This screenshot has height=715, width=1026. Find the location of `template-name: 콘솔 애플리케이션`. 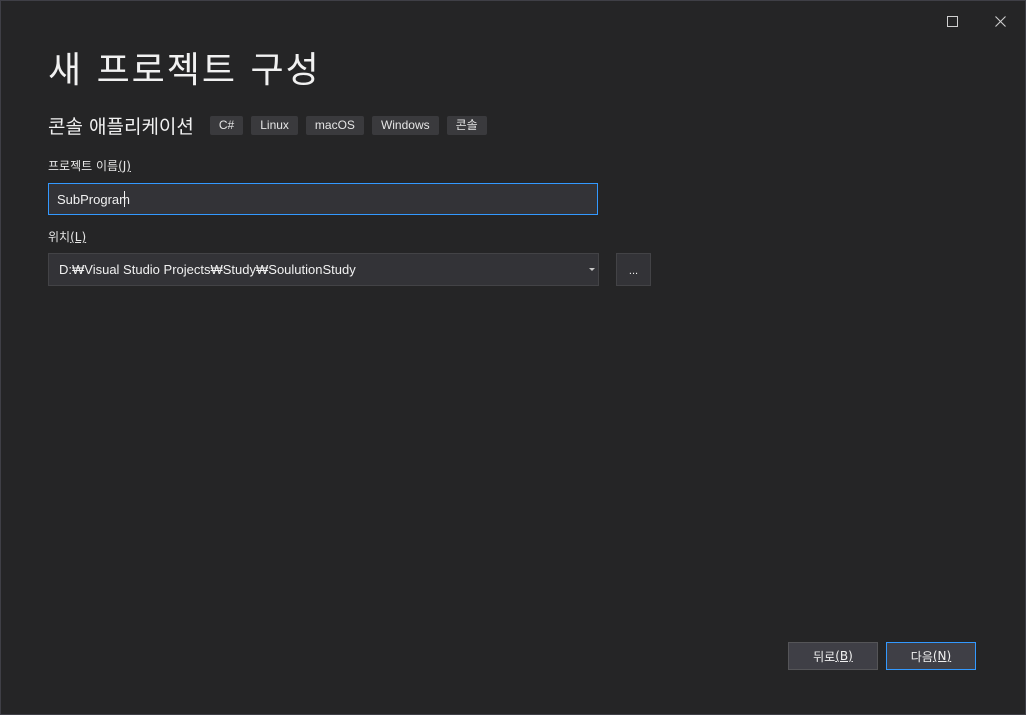

template-name: 콘솔 애플리케이션 is located at coordinates (121, 126).